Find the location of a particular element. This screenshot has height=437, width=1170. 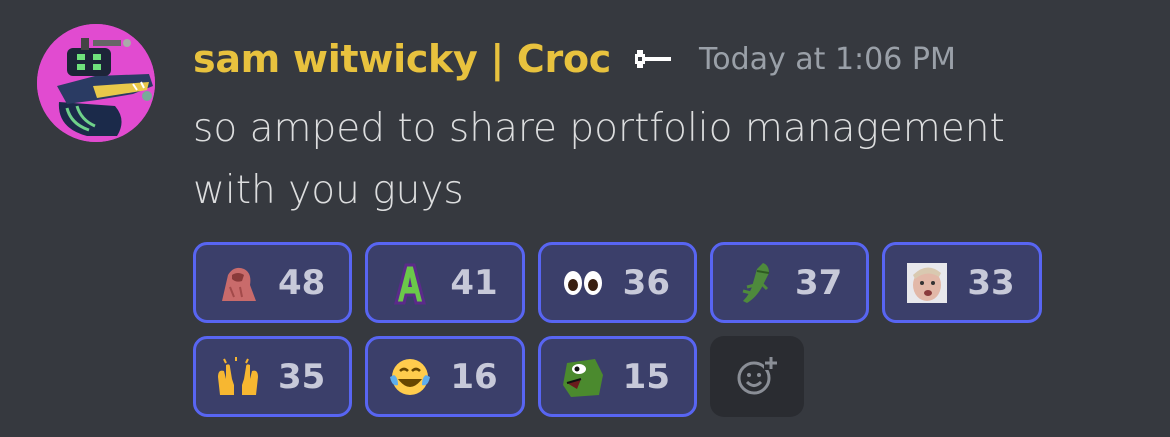

reaction-count: 48 is located at coordinates (302, 282).